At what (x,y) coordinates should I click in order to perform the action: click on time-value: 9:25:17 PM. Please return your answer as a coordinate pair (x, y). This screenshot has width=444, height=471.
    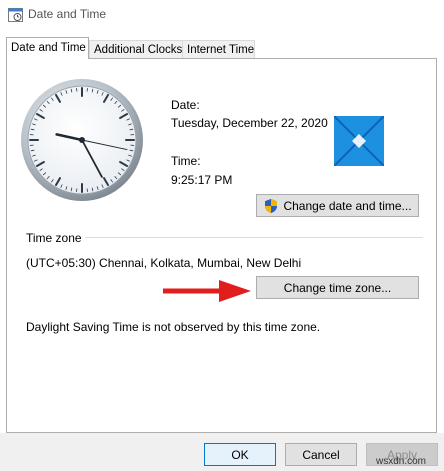
    Looking at the image, I should click on (202, 180).